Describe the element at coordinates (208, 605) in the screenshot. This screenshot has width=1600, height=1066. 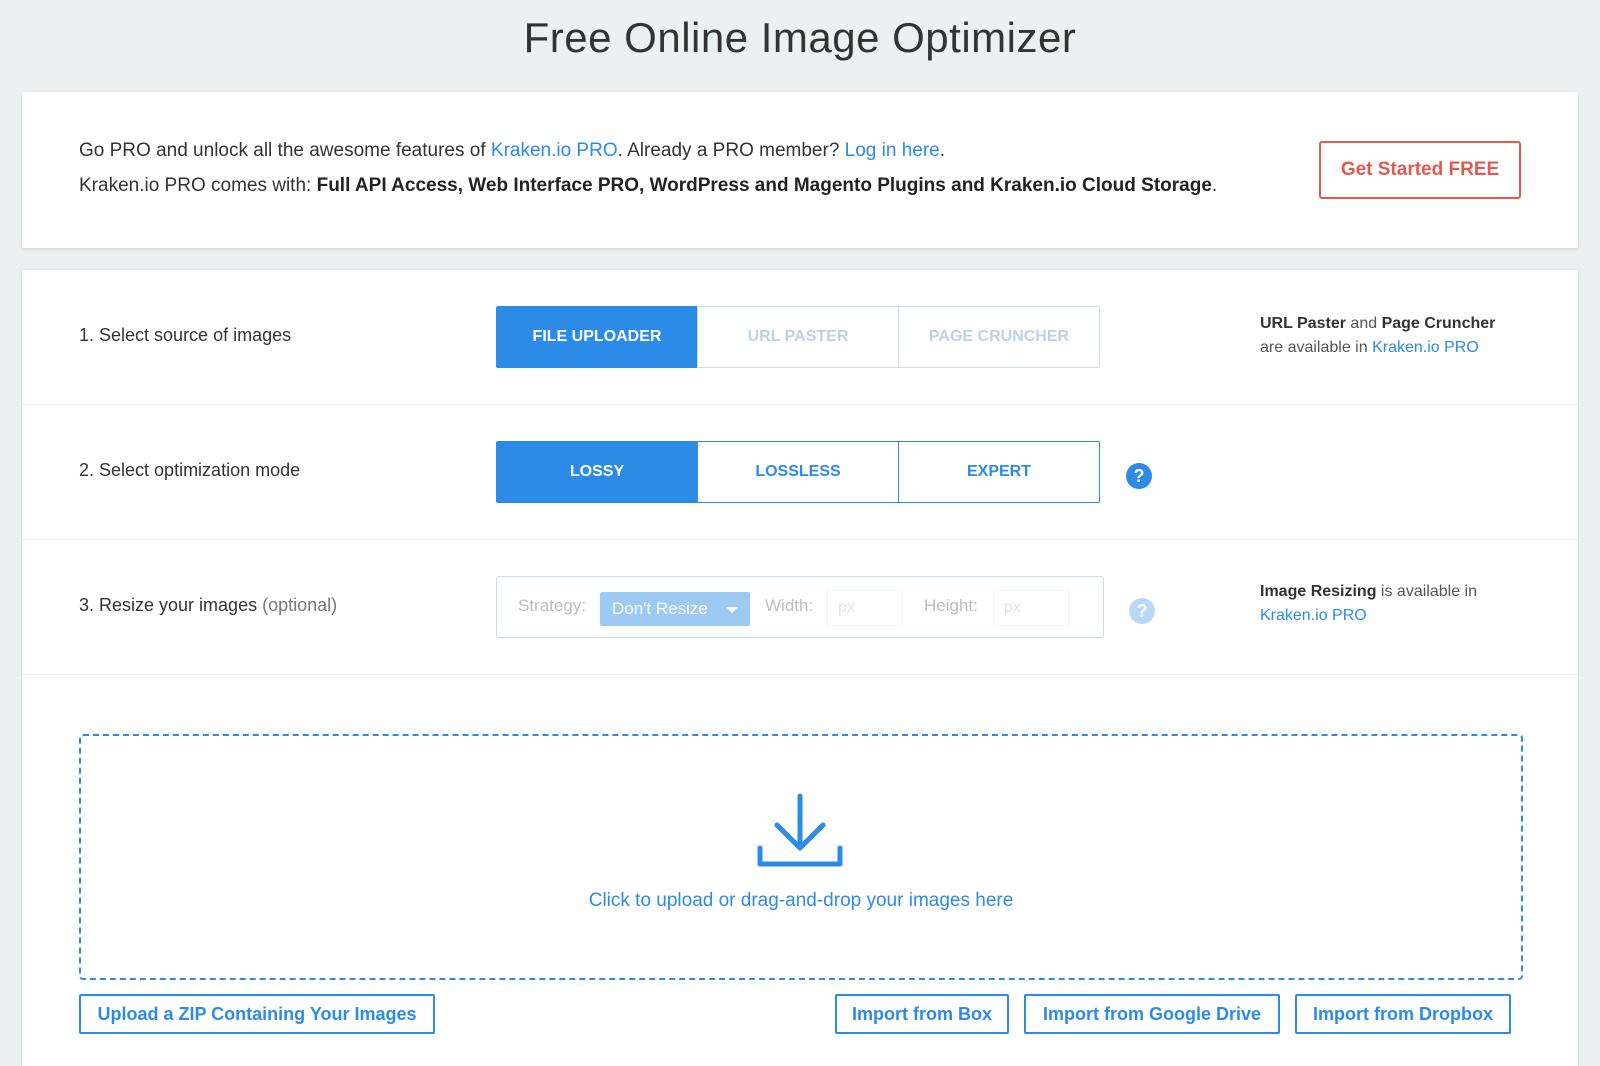
I see `resize-label: 3. Resize your images (optional)` at that location.